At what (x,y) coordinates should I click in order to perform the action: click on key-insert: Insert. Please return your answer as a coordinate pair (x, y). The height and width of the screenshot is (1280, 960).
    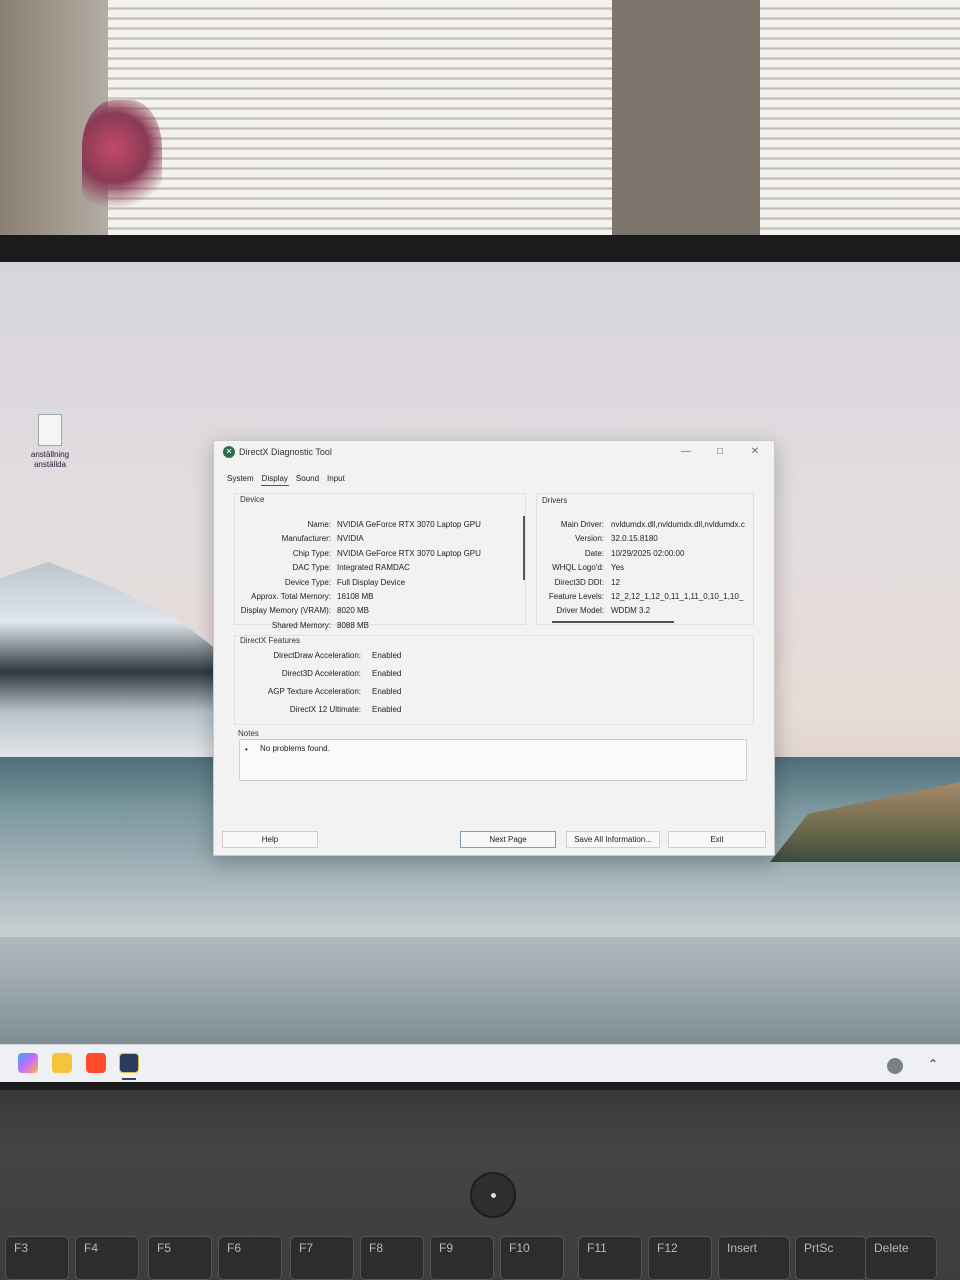
    Looking at the image, I should click on (754, 1258).